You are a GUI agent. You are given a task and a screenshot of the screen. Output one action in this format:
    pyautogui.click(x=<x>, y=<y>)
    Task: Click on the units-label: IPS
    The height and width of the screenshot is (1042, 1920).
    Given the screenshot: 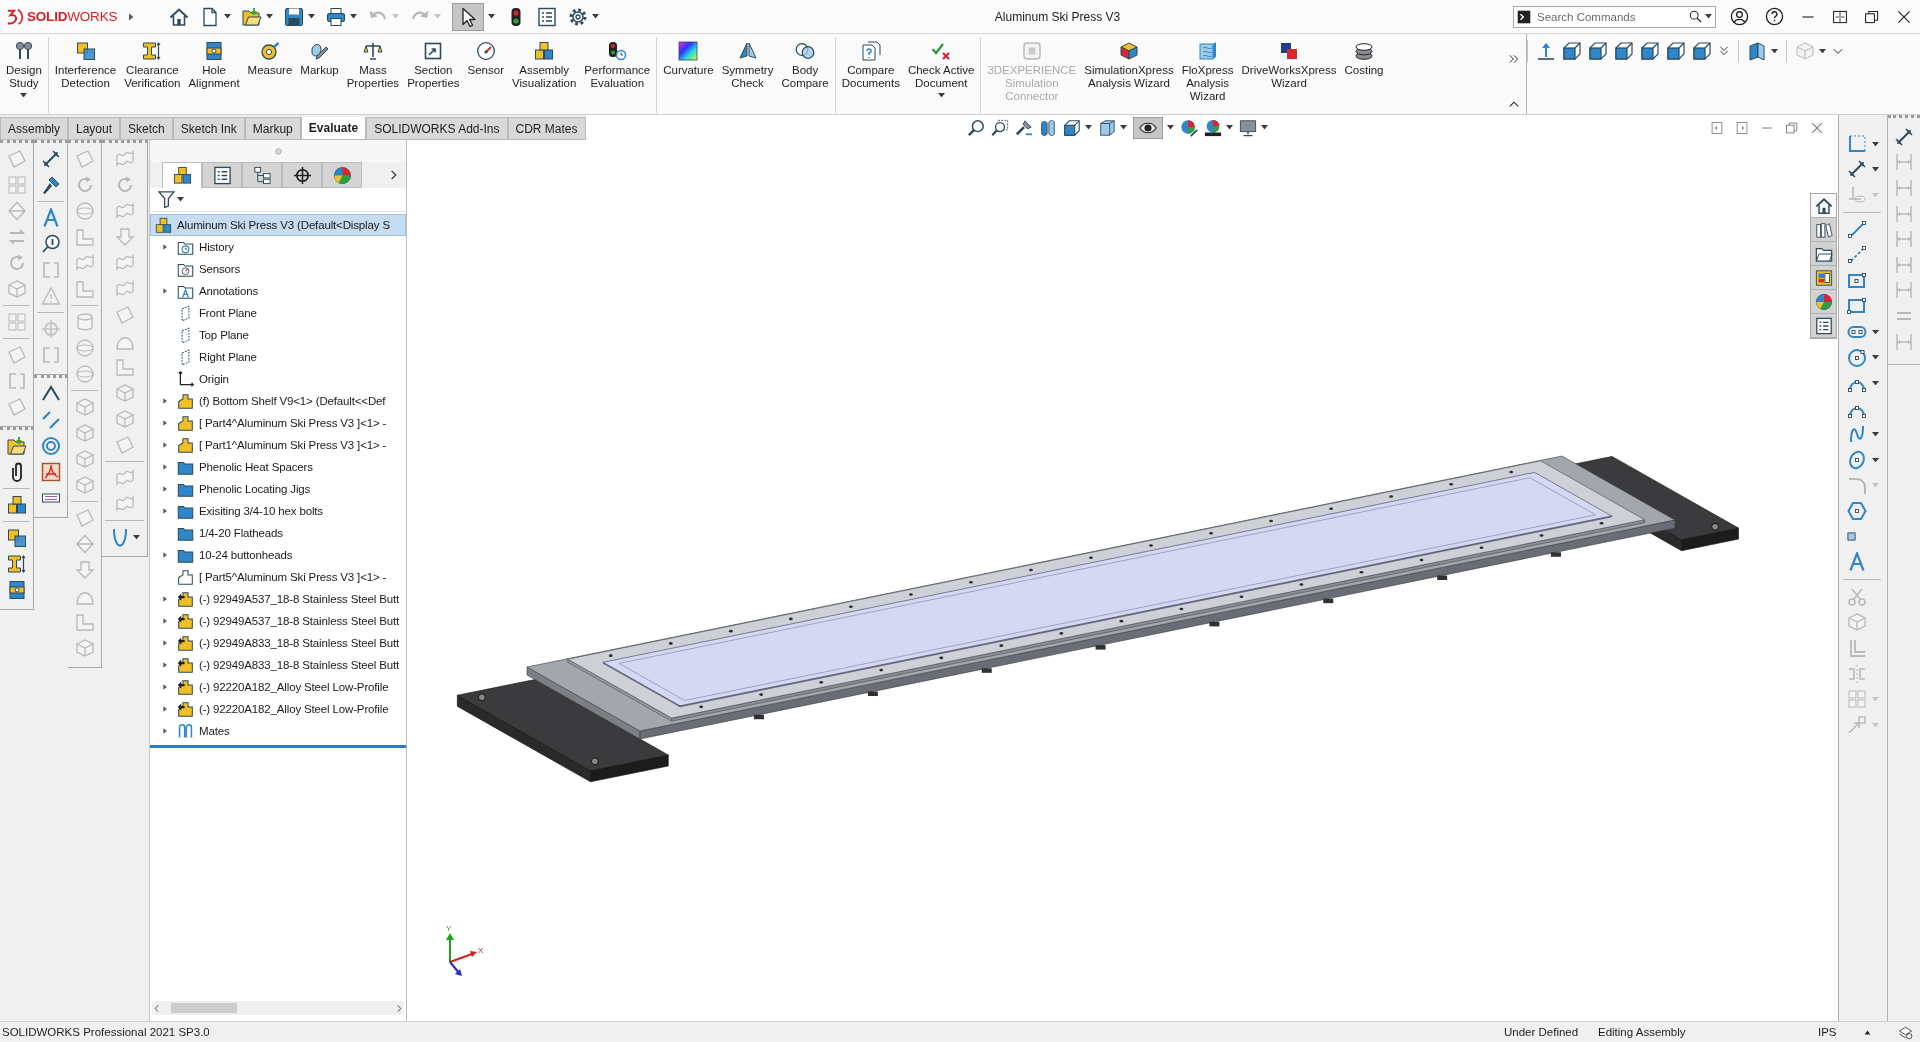 What is the action you would take?
    pyautogui.click(x=1827, y=1032)
    